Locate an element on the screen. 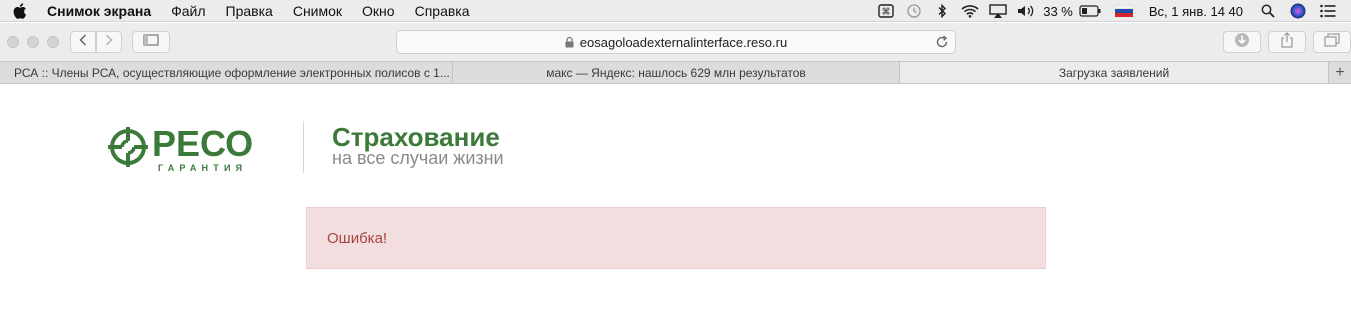 The image size is (1351, 327). window-close-button is located at coordinates (13, 42).